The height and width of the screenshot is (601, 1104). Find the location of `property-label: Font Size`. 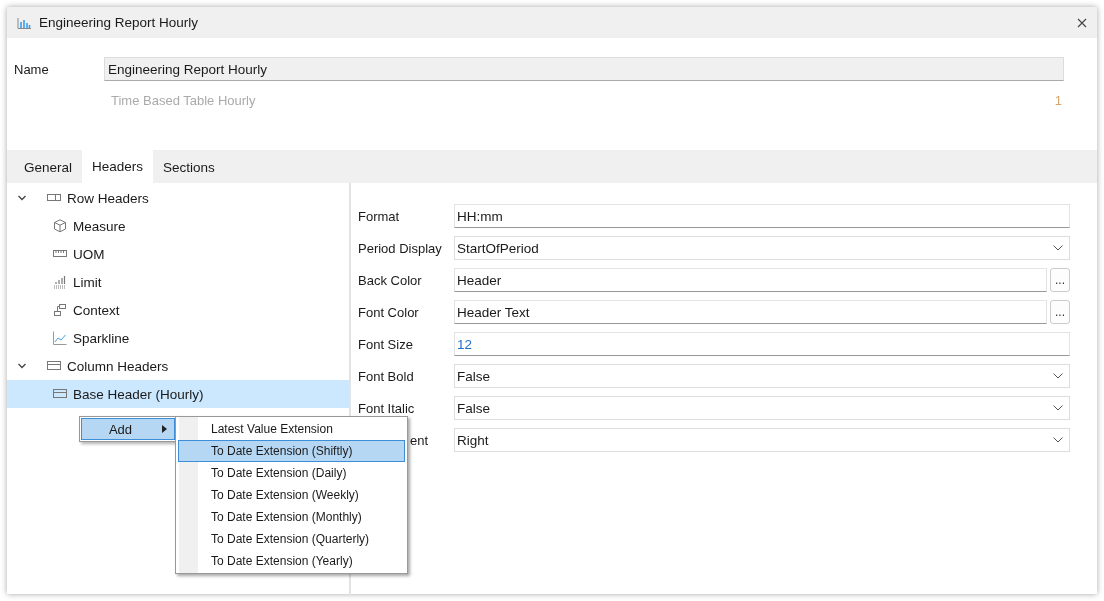

property-label: Font Size is located at coordinates (386, 344).